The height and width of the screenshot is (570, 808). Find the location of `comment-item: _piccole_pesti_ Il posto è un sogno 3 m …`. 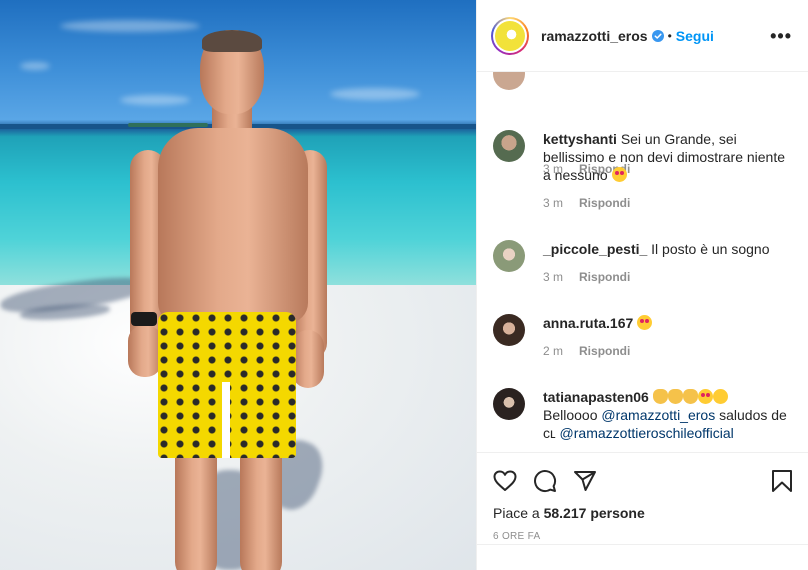

comment-item: _piccole_pesti_ Il posto è un sogno 3 m … is located at coordinates (642, 262).